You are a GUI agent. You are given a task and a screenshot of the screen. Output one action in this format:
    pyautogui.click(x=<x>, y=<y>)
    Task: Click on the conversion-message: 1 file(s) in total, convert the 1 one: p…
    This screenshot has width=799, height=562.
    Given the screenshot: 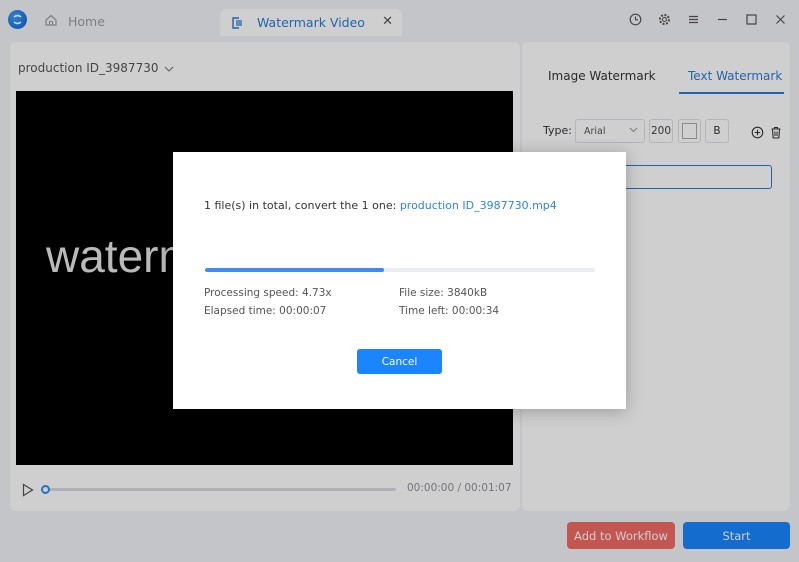 What is the action you would take?
    pyautogui.click(x=380, y=205)
    